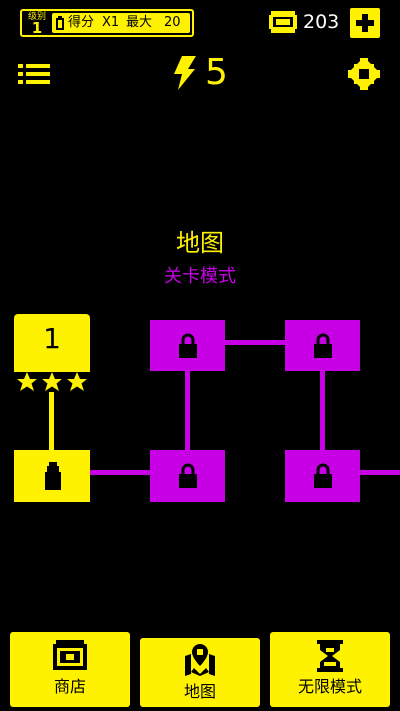 Image resolution: width=400 pixels, height=711 pixels. What do you see at coordinates (283, 22) in the screenshot?
I see `coin-icon` at bounding box center [283, 22].